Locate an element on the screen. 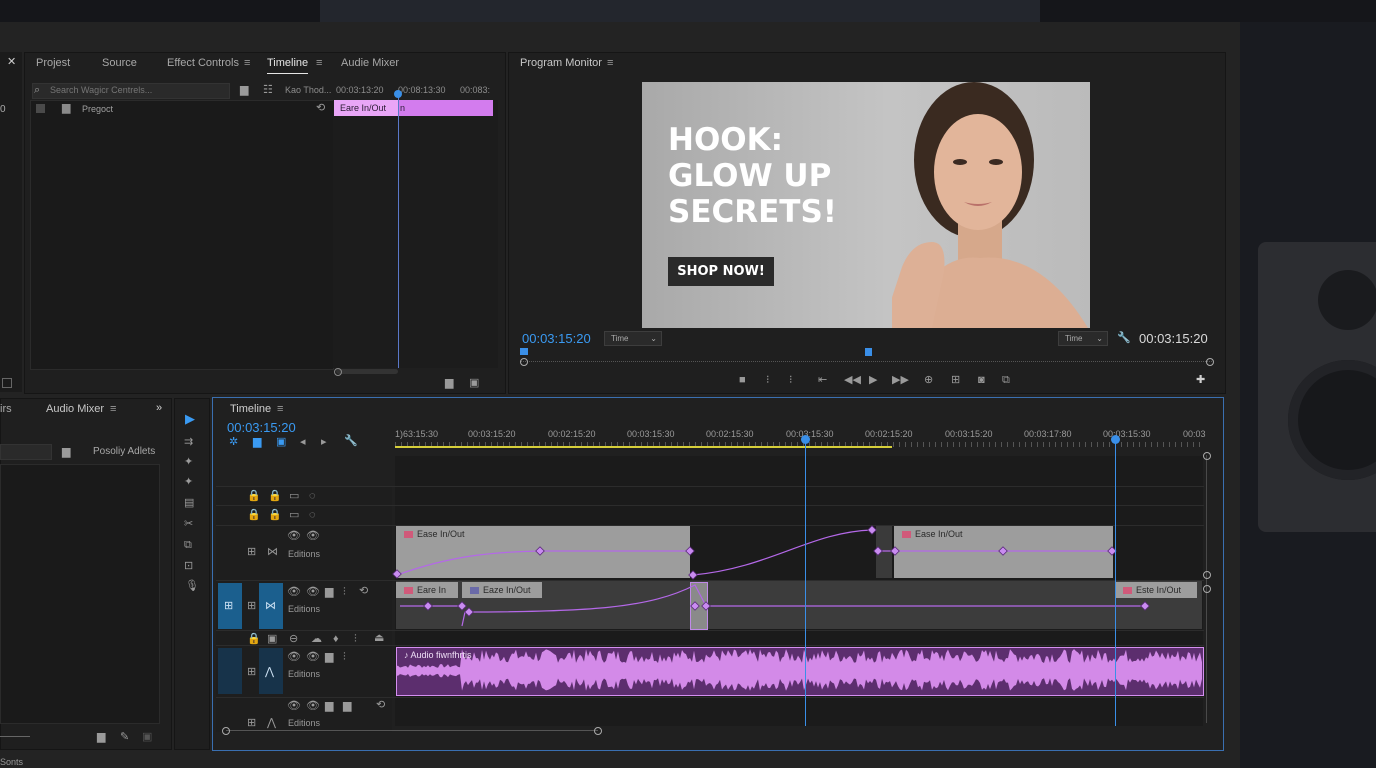 This screenshot has height=768, width=1376. out-point-handle is located at coordinates (1115, 439).